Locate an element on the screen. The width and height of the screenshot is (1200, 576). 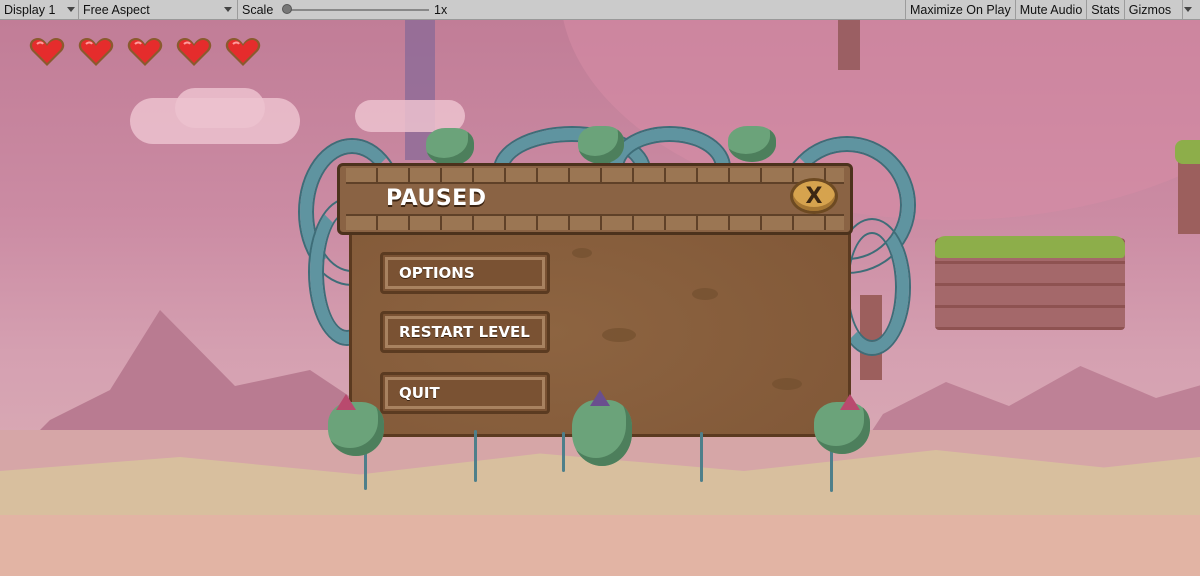
gizmos-label: Gizmos is located at coordinates (1150, 9).